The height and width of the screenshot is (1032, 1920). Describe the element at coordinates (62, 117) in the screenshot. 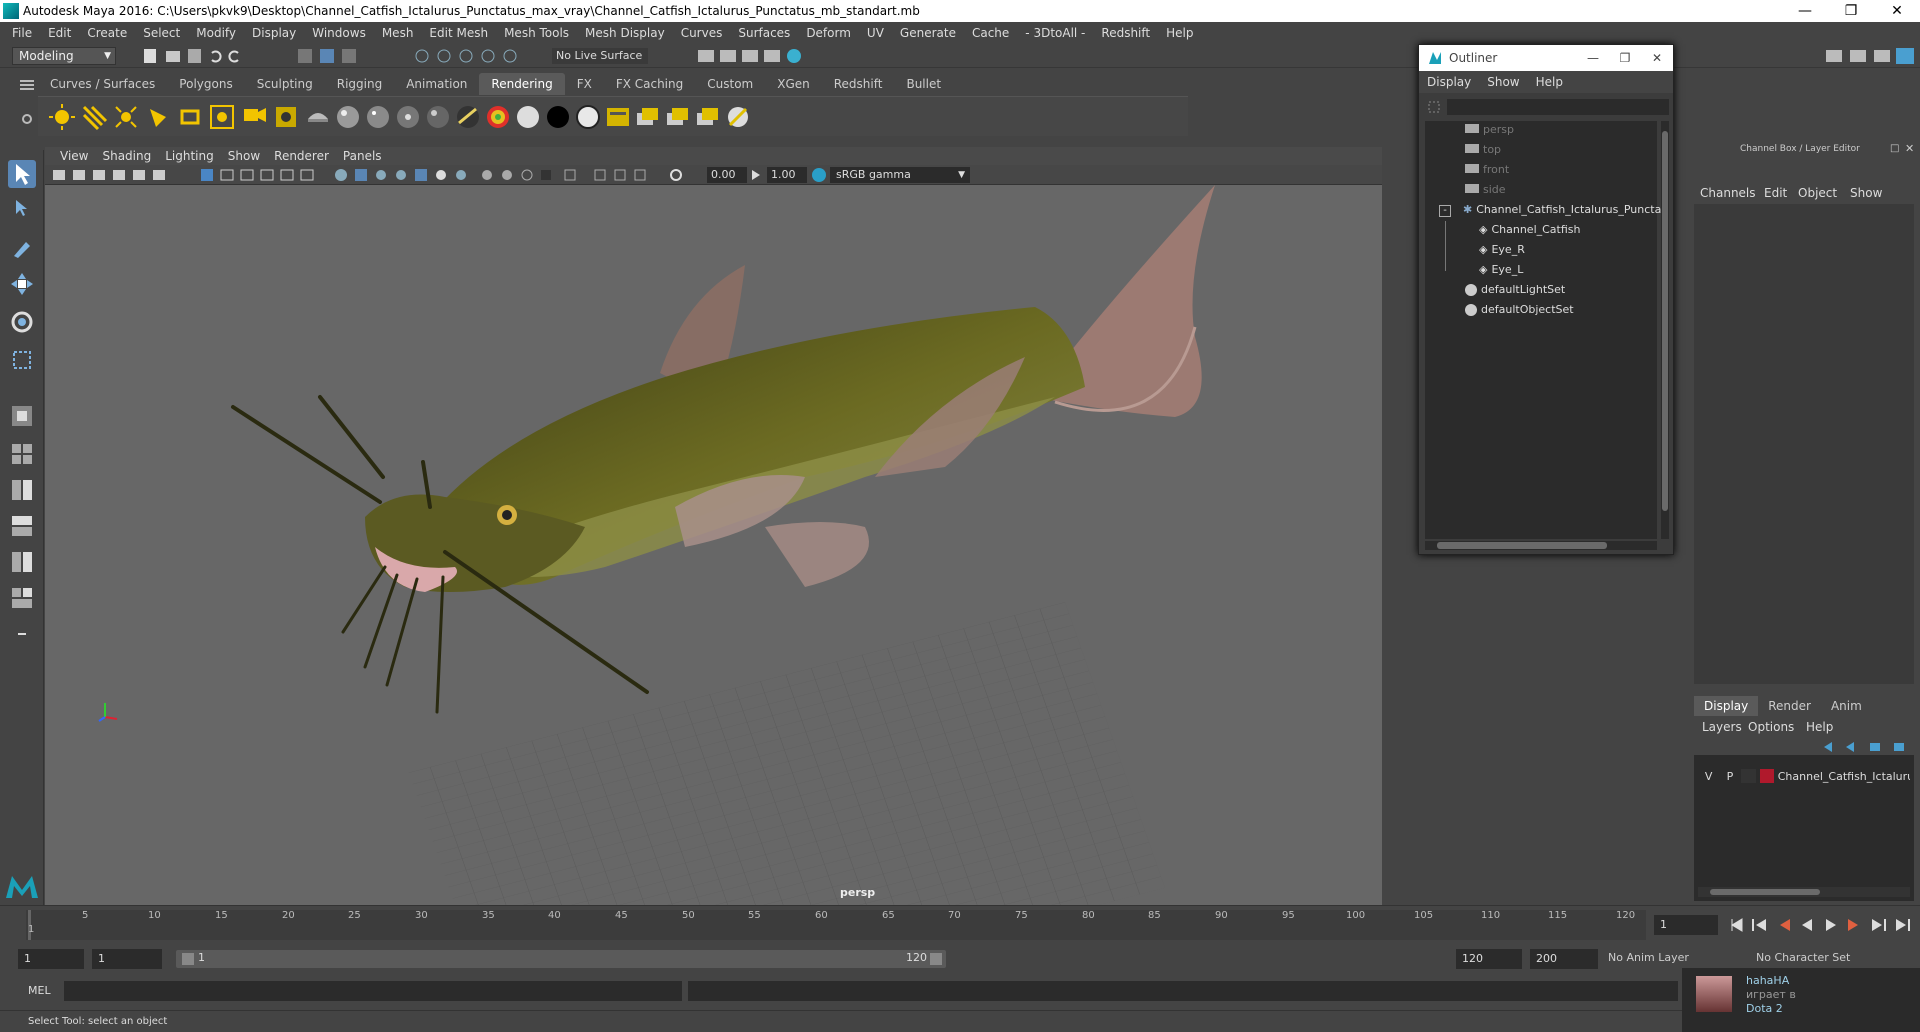

I see `ambient-light-icon` at that location.